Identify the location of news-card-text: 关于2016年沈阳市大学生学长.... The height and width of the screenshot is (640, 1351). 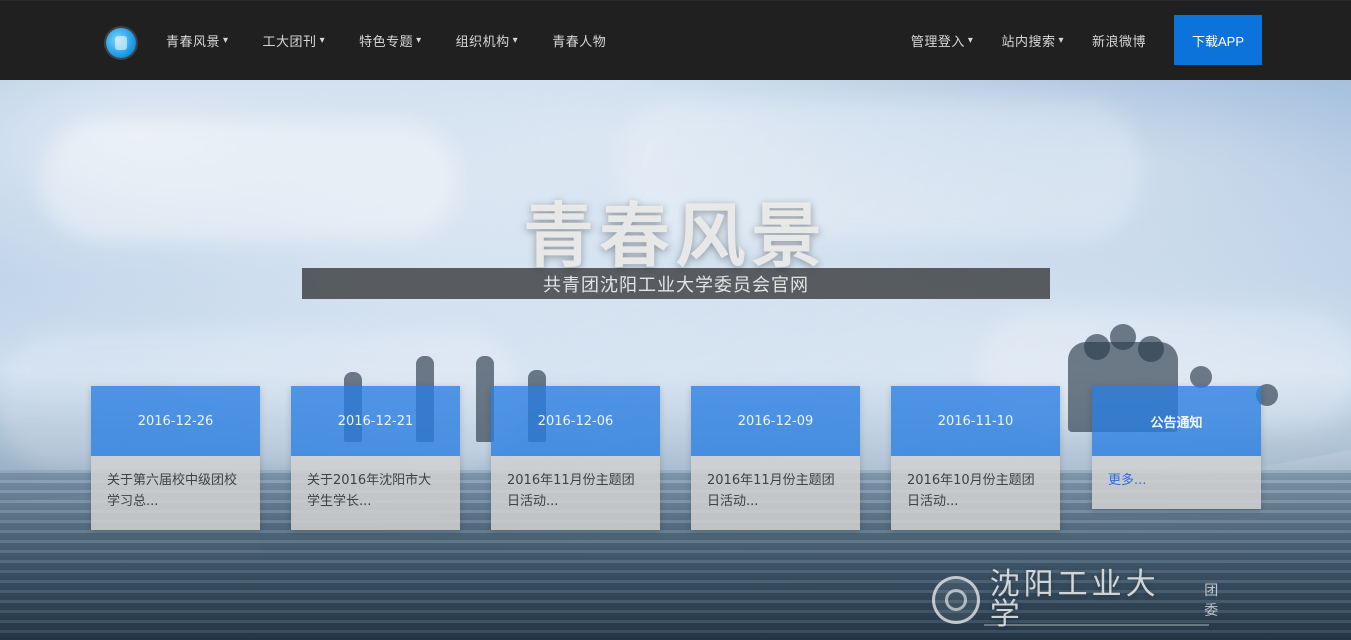
(375, 493).